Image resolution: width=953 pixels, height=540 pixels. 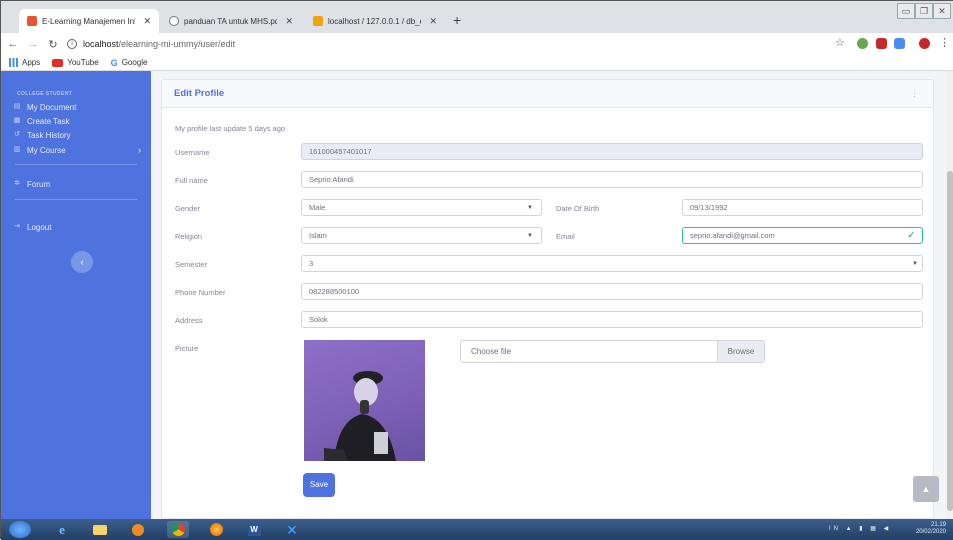 What do you see at coordinates (53, 44) in the screenshot?
I see `reload-icon: ↻` at bounding box center [53, 44].